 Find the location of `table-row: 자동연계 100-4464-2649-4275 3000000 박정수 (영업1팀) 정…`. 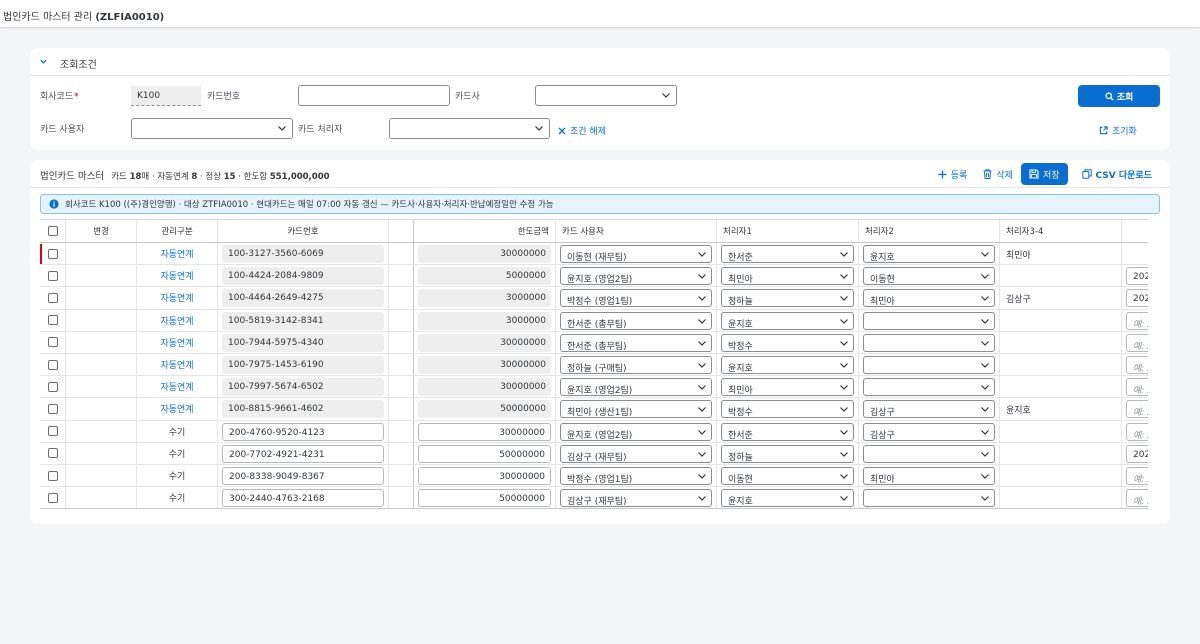

table-row: 자동연계 100-4464-2649-4275 3000000 박정수 (영업1팀) 정… is located at coordinates (594, 298).